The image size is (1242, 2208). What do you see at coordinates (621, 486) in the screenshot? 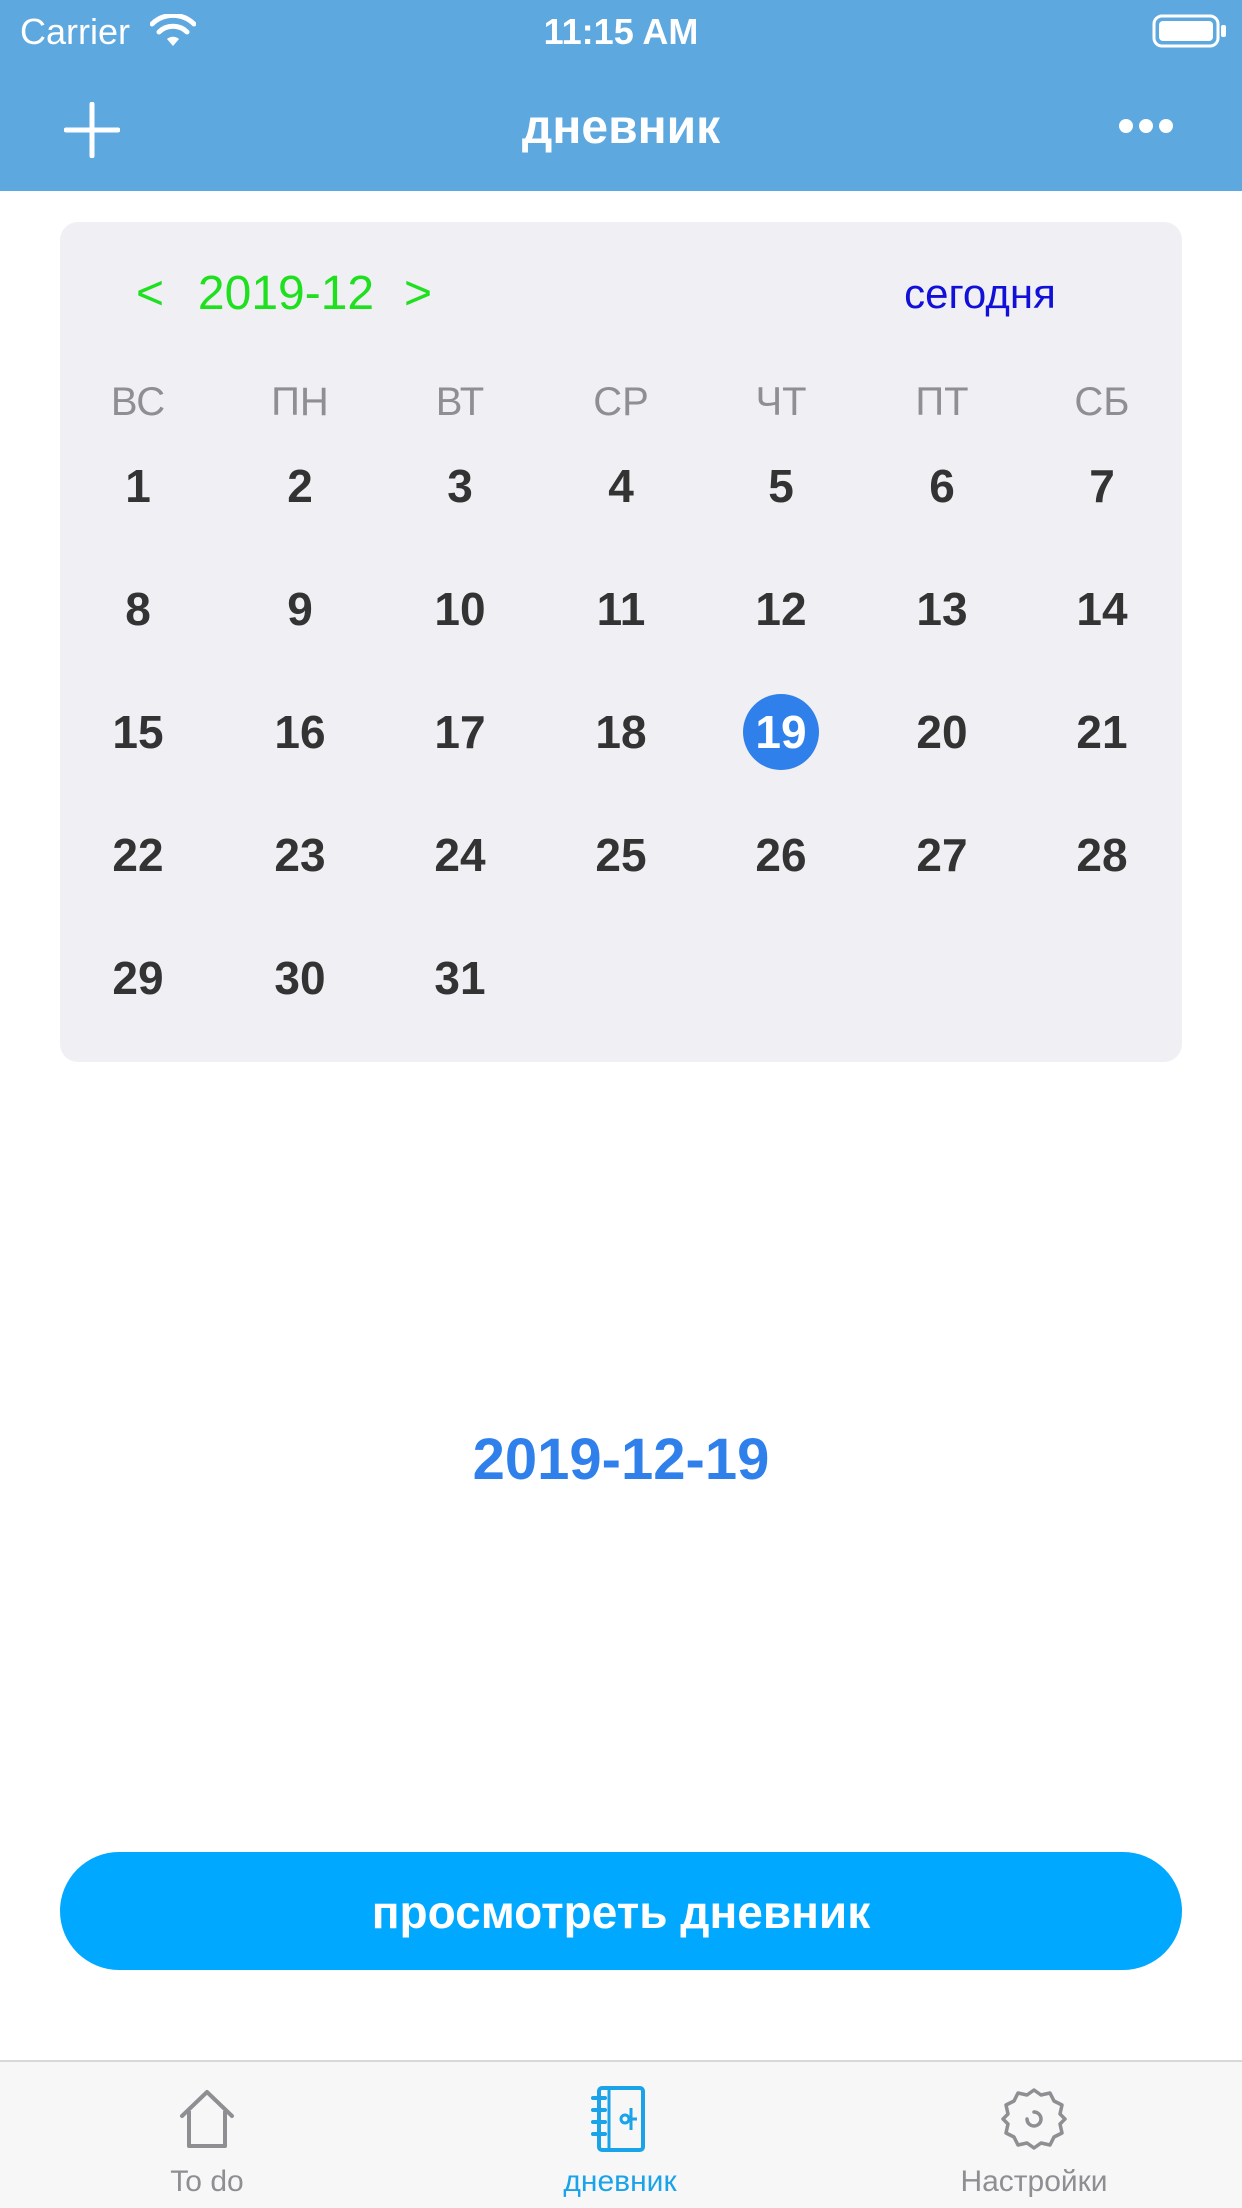
I see `day-cell: 4` at bounding box center [621, 486].